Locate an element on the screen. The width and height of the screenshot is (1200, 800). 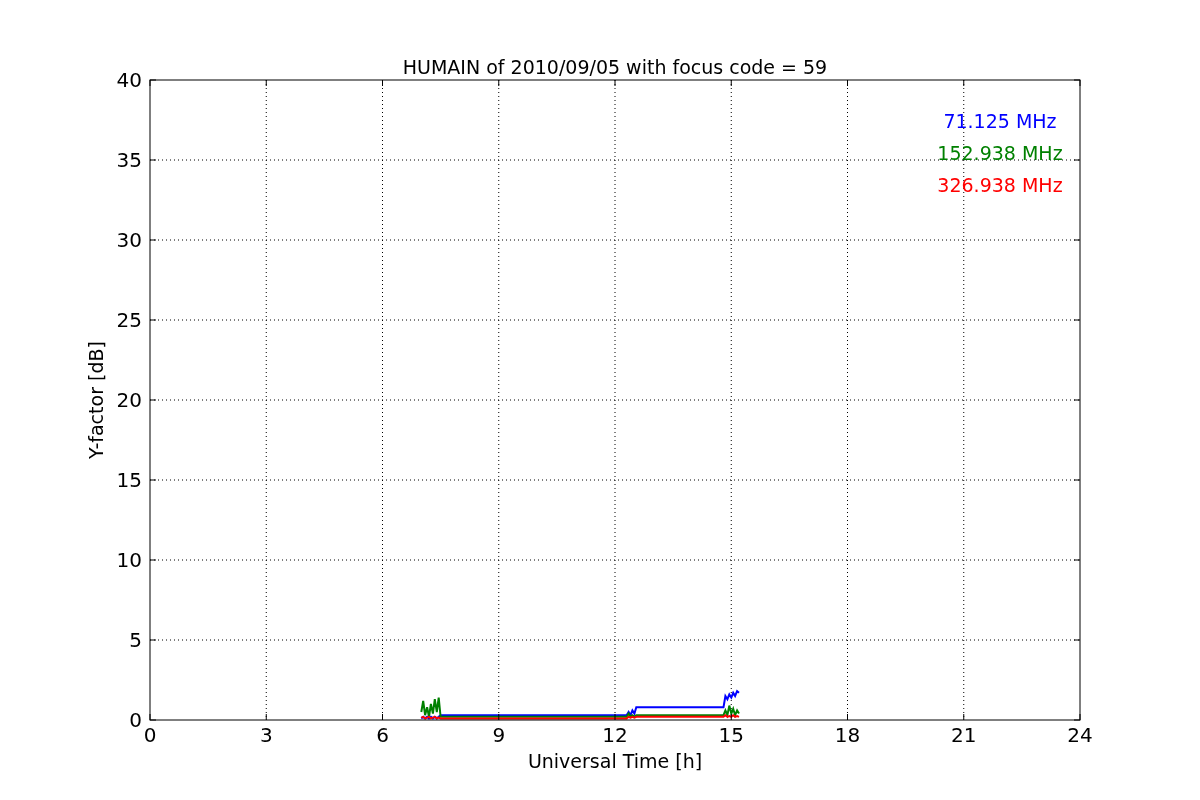
y-tick-label: 20 is located at coordinates (129, 400).